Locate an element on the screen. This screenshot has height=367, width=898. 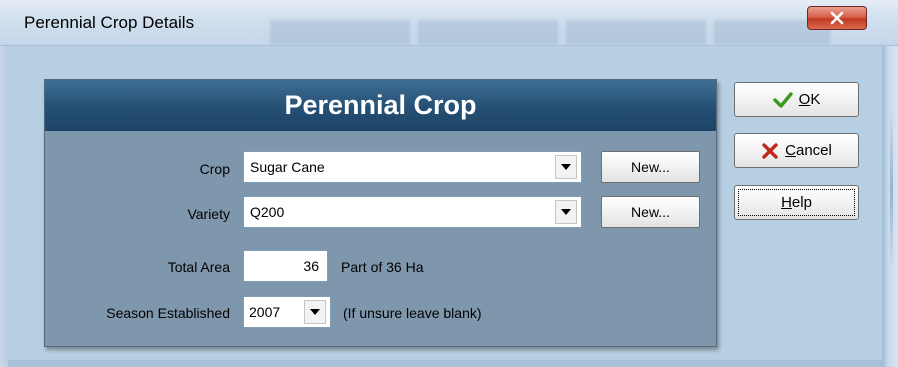
window-edge-highlight is located at coordinates (891, 190).